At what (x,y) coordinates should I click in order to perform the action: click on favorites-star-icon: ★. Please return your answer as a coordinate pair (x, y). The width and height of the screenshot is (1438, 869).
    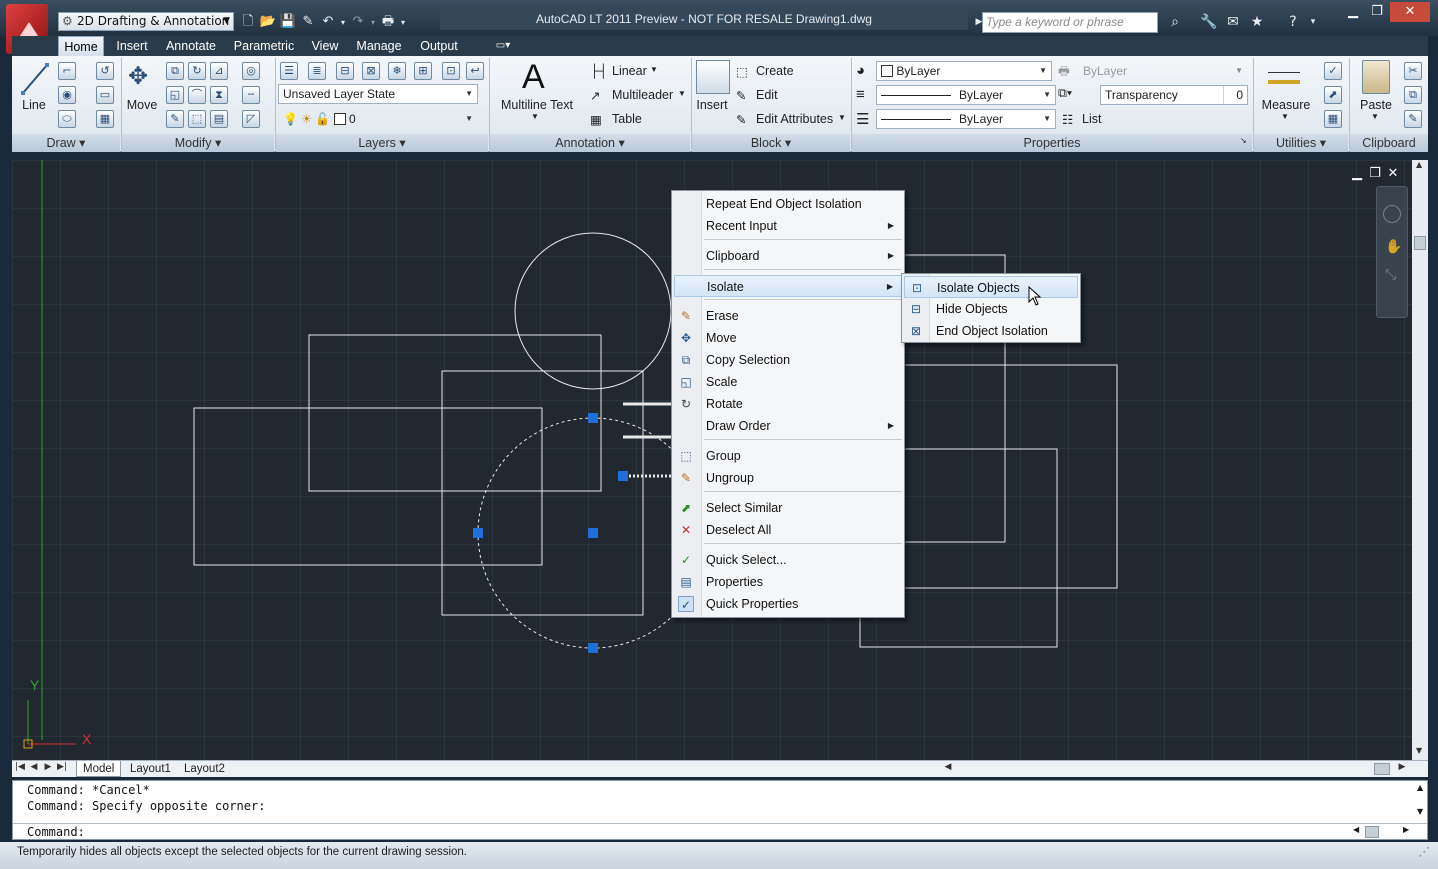
    Looking at the image, I should click on (1257, 22).